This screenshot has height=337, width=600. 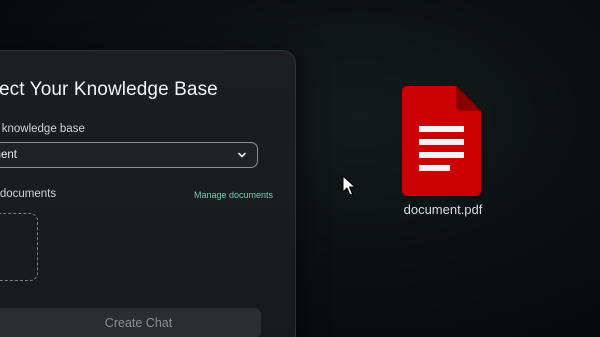 What do you see at coordinates (8, 155) in the screenshot?
I see `selected-knowledge-base: ument` at bounding box center [8, 155].